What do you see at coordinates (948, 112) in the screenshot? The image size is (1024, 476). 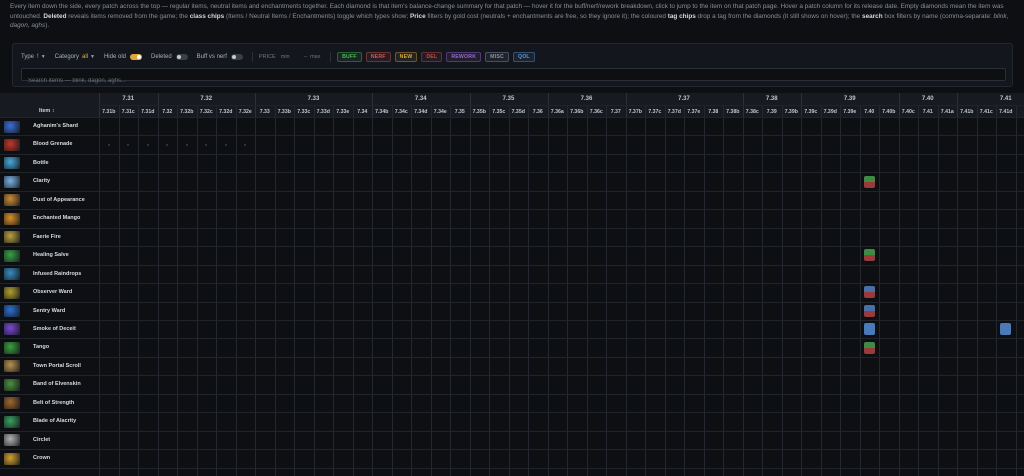 I see `patch-column-header: 7.41a` at bounding box center [948, 112].